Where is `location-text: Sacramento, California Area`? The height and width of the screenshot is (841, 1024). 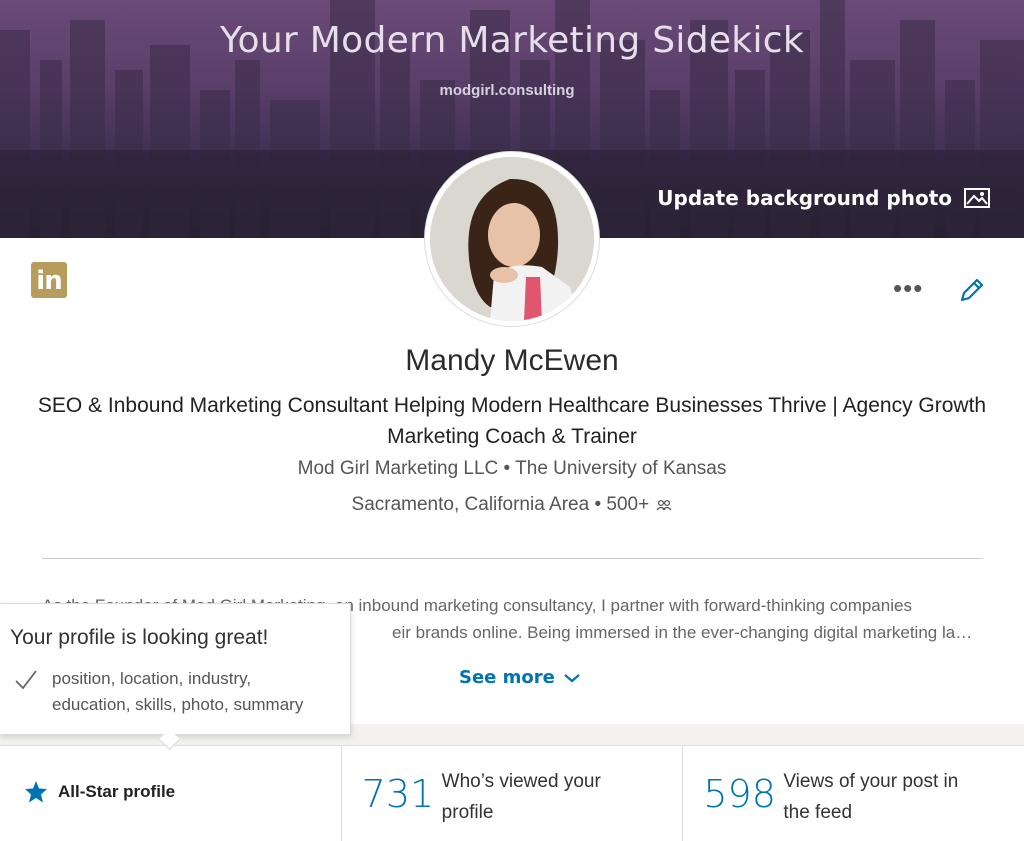
location-text: Sacramento, California Area is located at coordinates (470, 504).